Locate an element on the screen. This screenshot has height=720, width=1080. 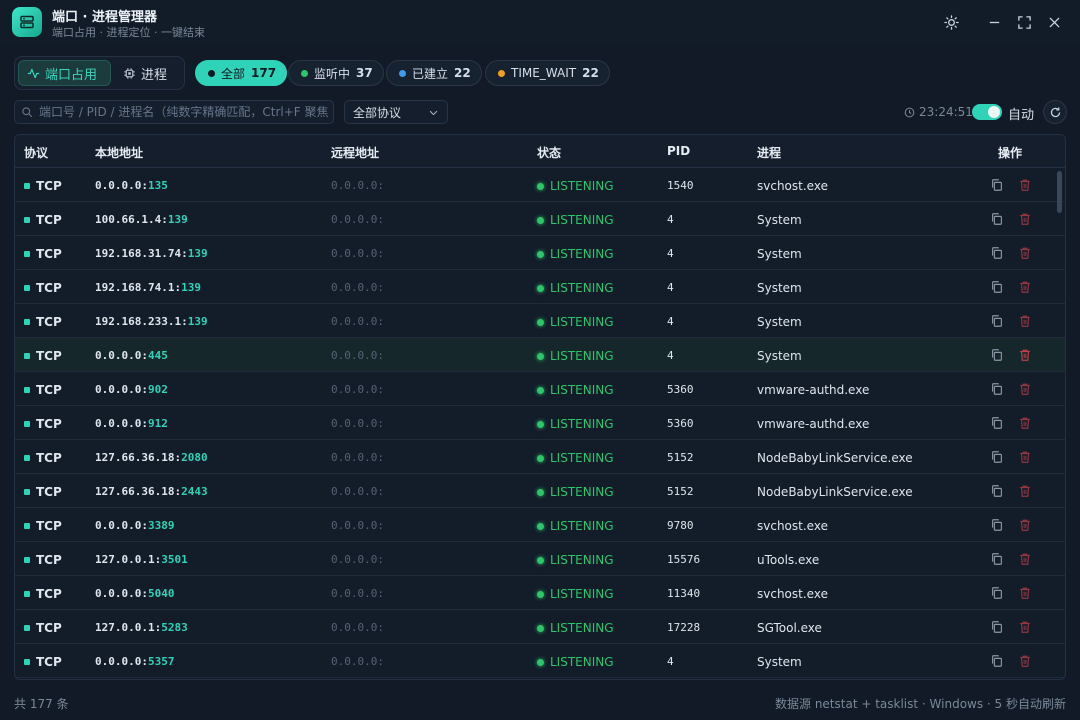
protocol-select: 全部协议 is located at coordinates (396, 112).